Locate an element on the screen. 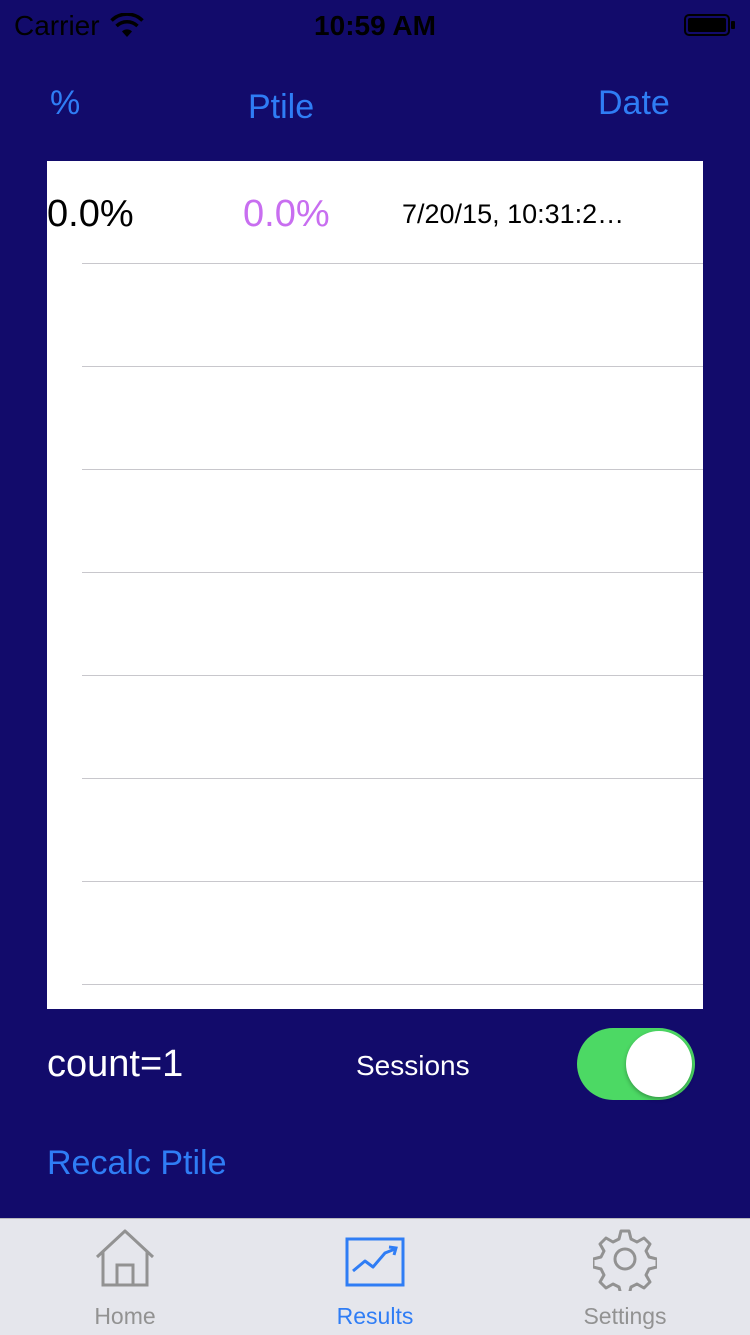  tab-results: Results is located at coordinates (375, 1277).